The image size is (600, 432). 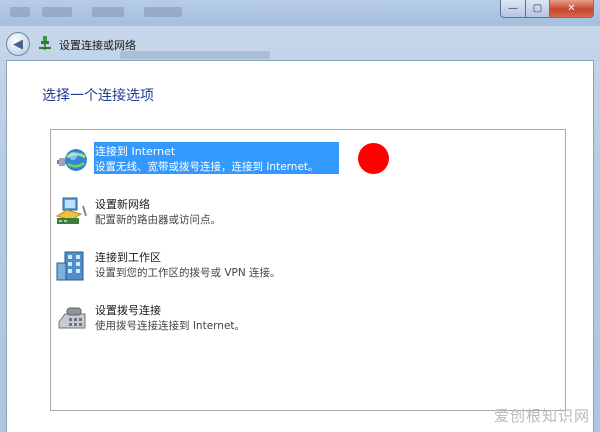 I want to click on page-heading: 选择一个连接选项, so click(x=98, y=96).